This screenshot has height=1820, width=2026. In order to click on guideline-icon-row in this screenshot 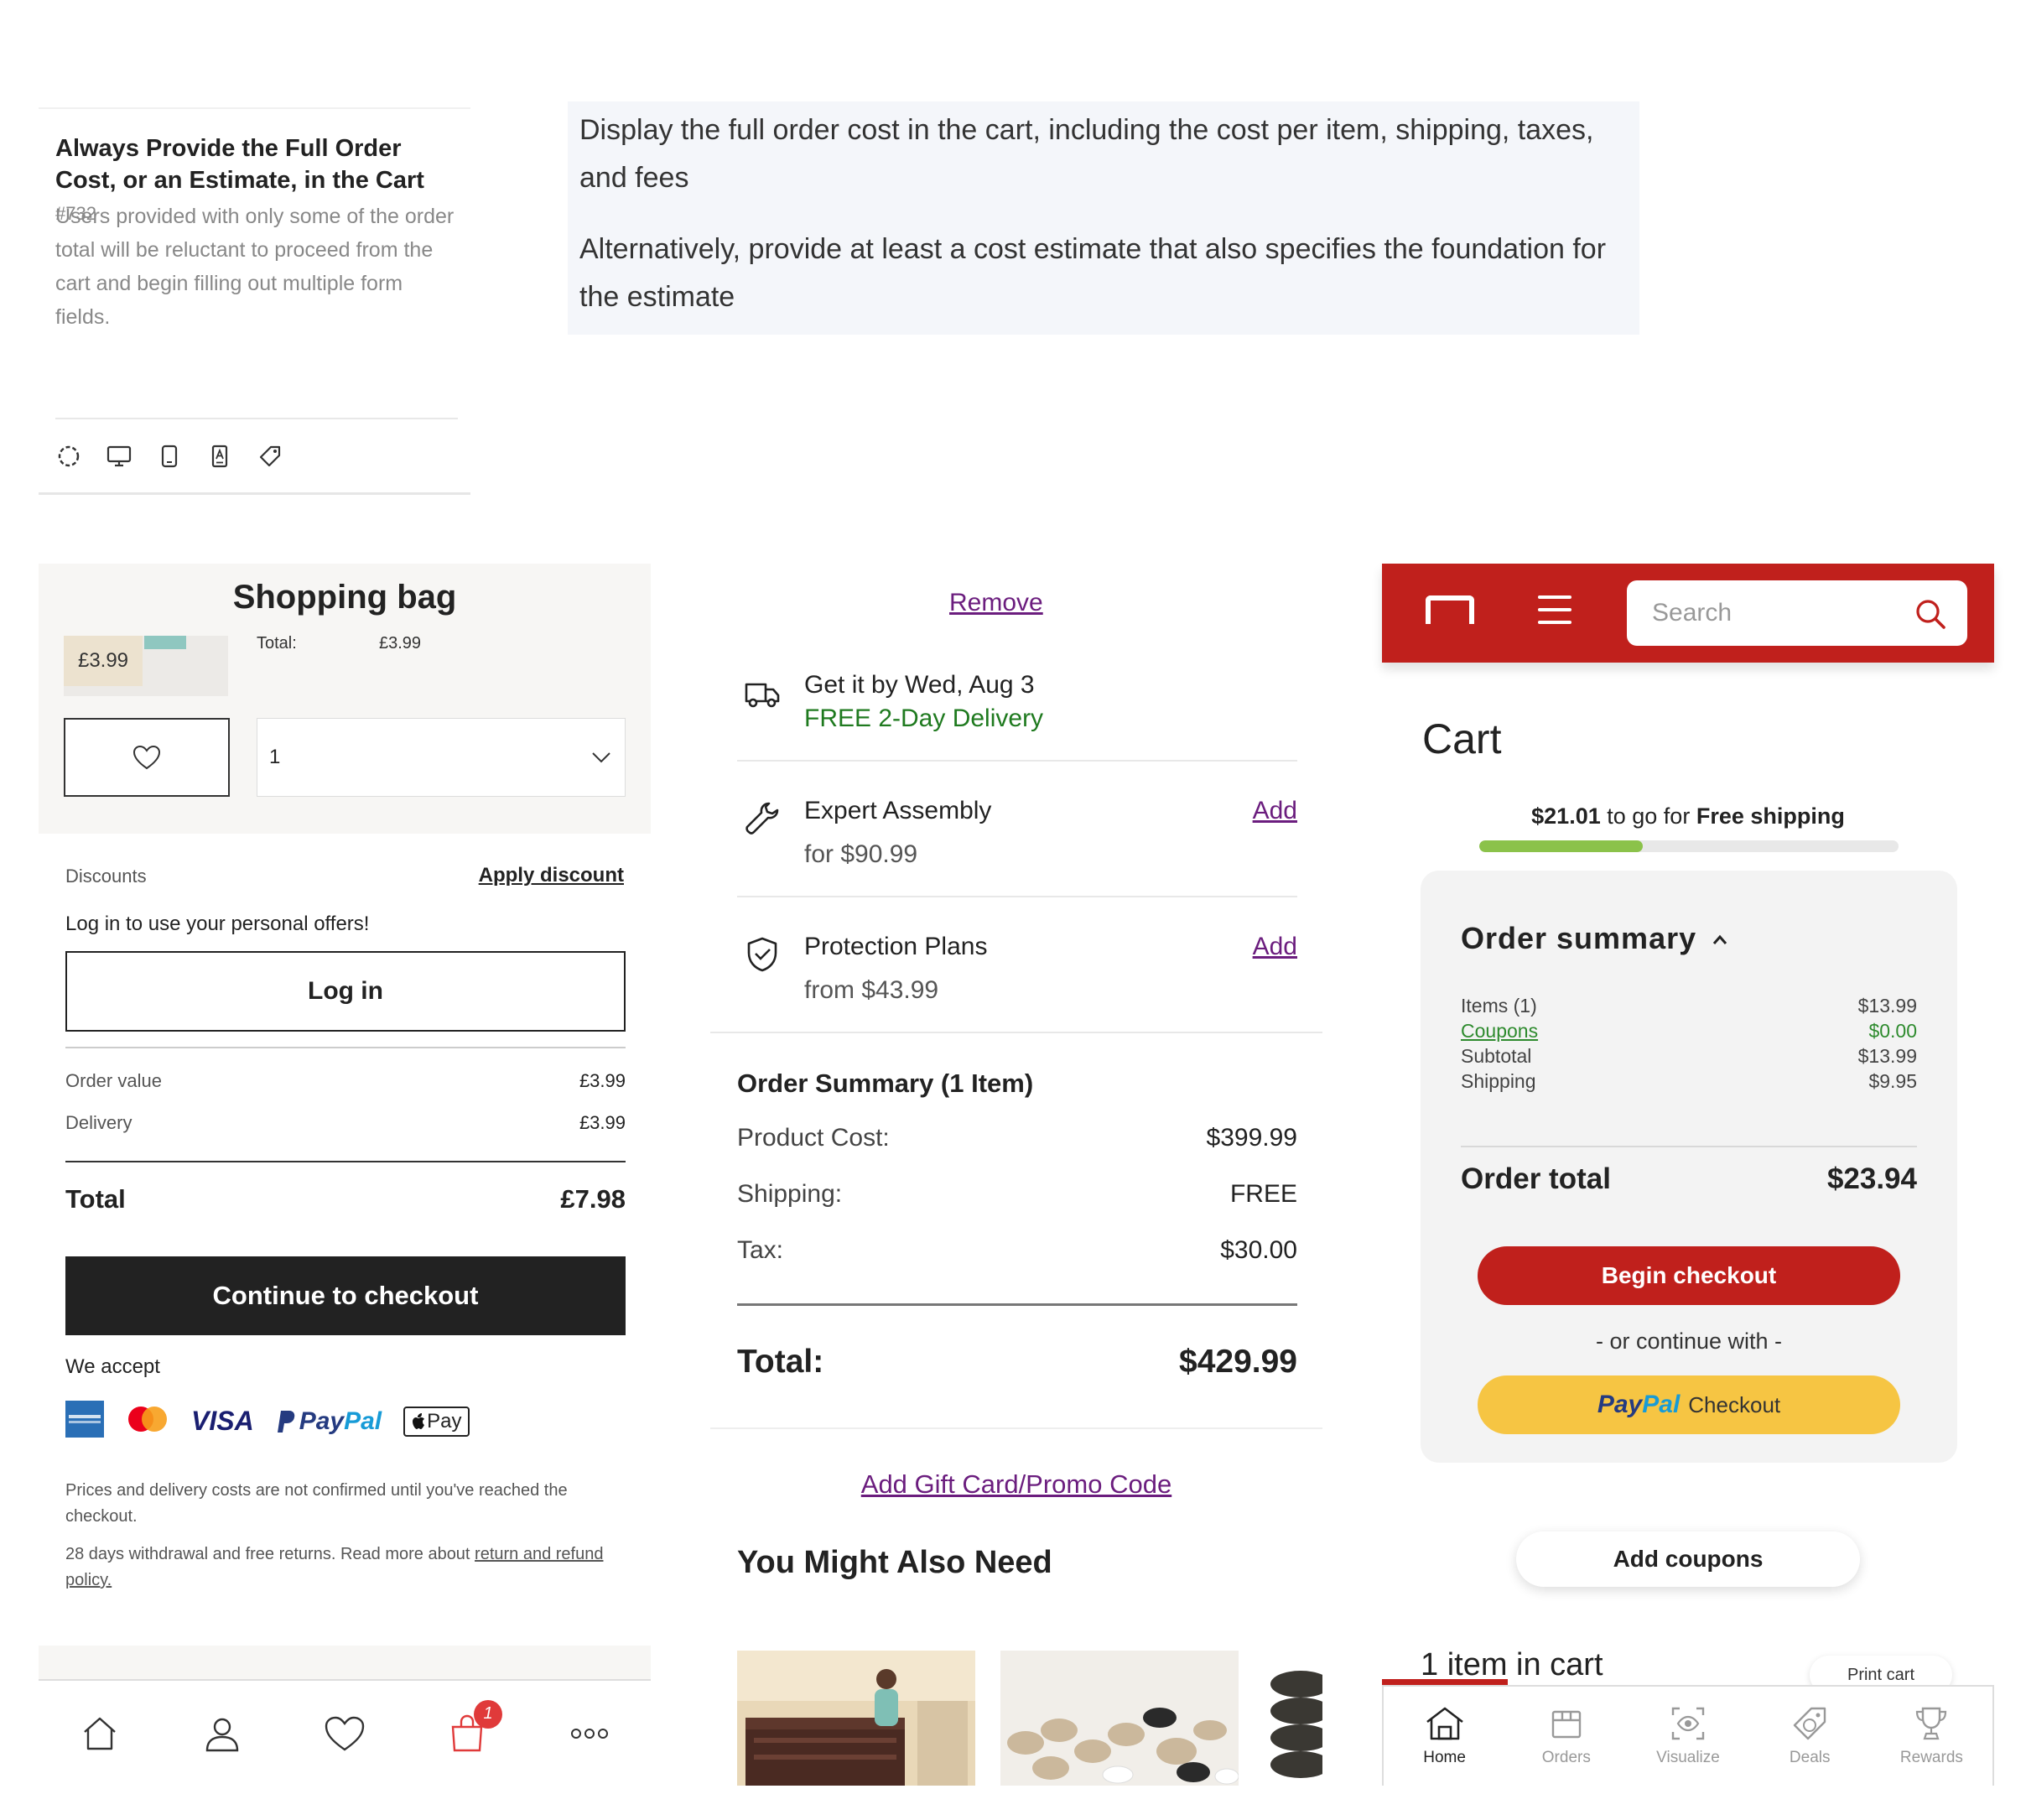, I will do `click(169, 456)`.